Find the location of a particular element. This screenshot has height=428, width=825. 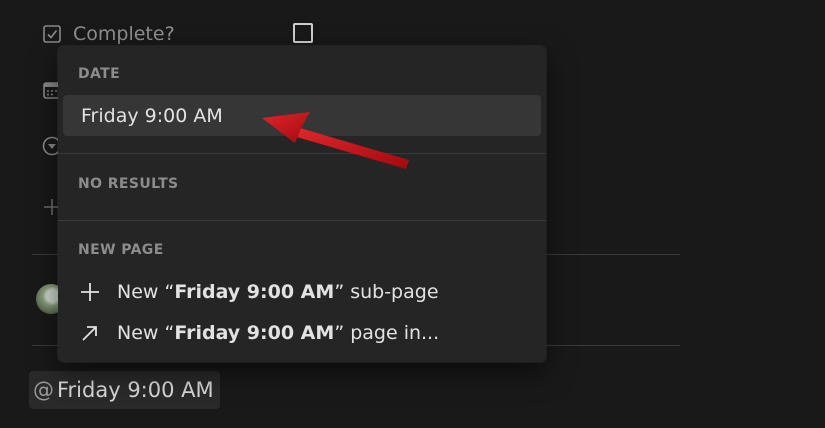

section-date: DATE is located at coordinates (99, 74).